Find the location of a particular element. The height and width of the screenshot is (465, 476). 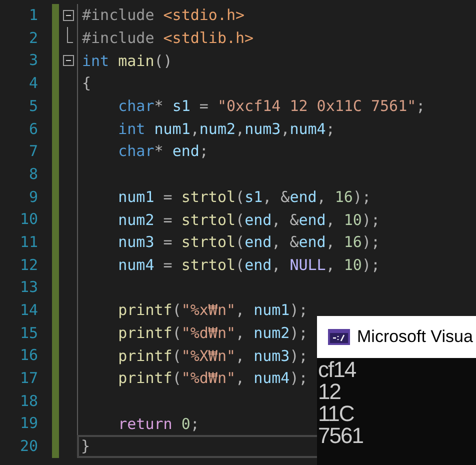

code-line: num1 = strtol(s1, &end, 16); is located at coordinates (244, 196).